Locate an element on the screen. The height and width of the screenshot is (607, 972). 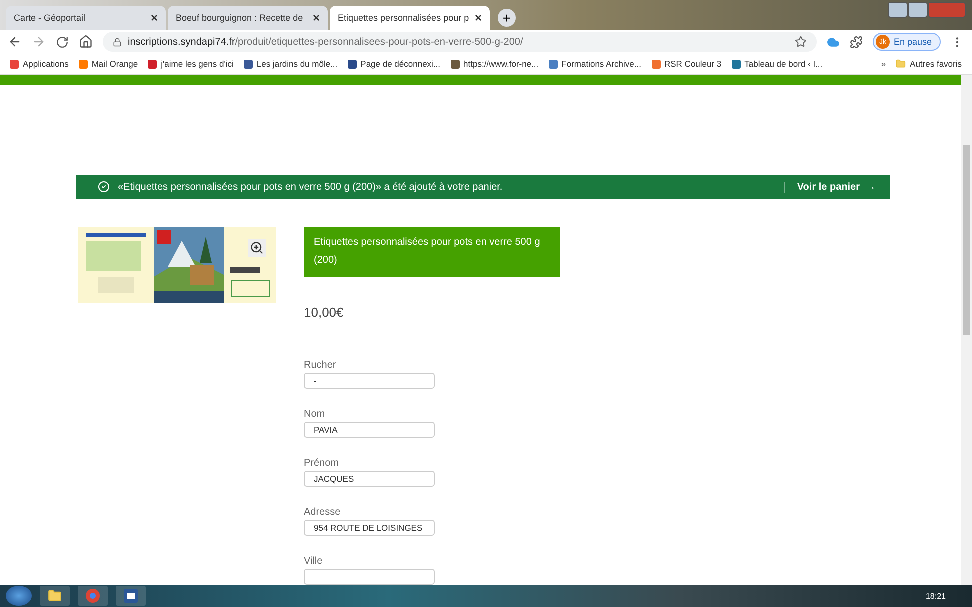
product-price: 10,00€ is located at coordinates (324, 312).